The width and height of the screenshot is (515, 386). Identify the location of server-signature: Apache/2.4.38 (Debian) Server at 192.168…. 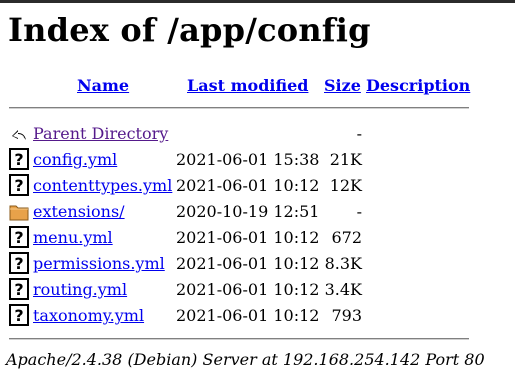
(245, 359).